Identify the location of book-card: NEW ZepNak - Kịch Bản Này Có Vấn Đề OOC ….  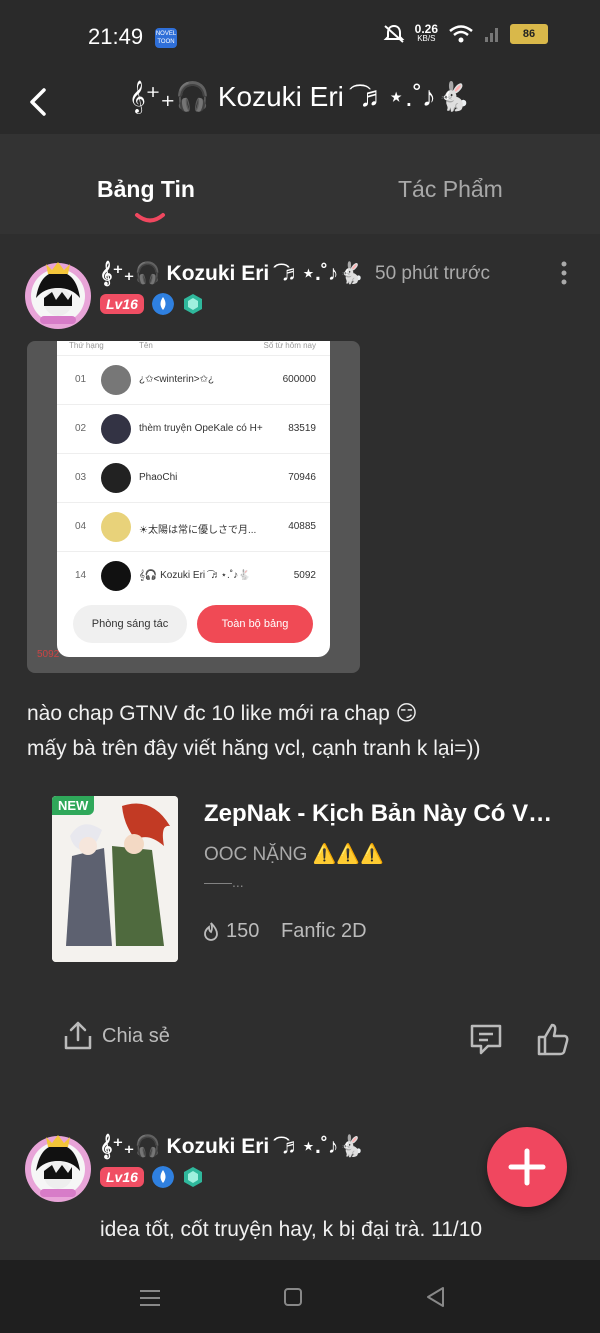
(312, 880).